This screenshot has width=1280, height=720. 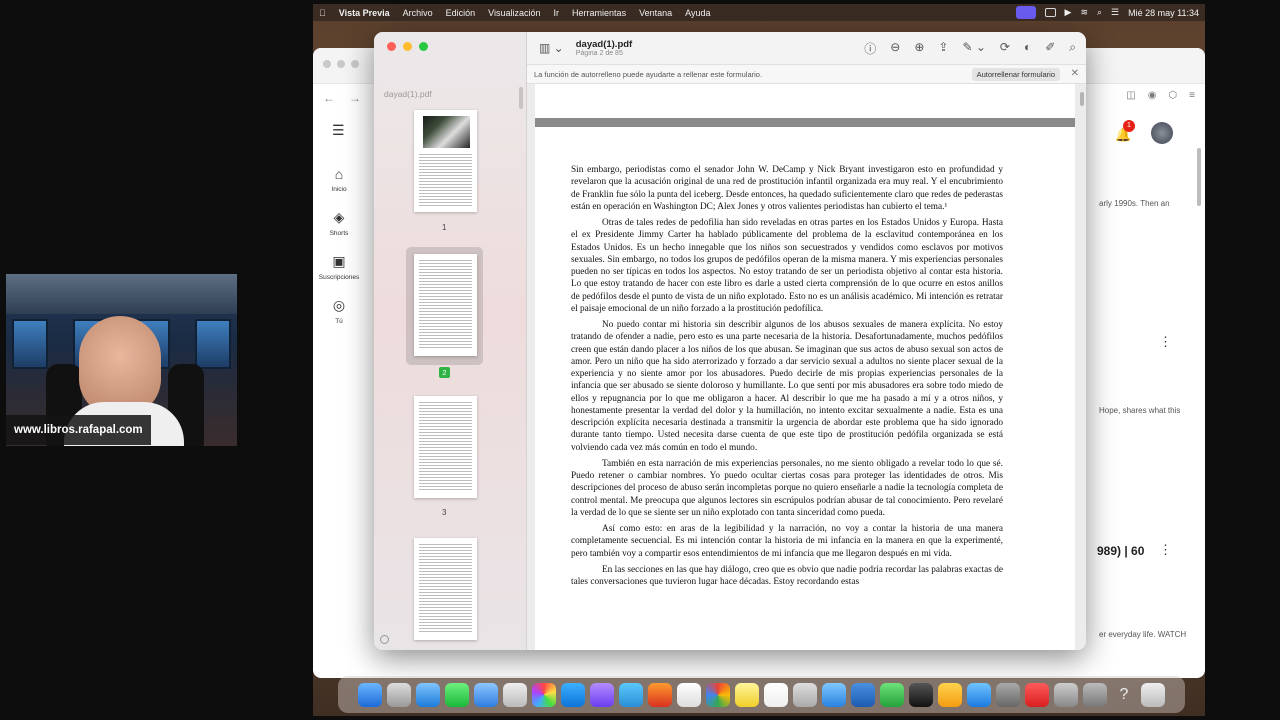 I want to click on textedit-icon, so click(x=805, y=694).